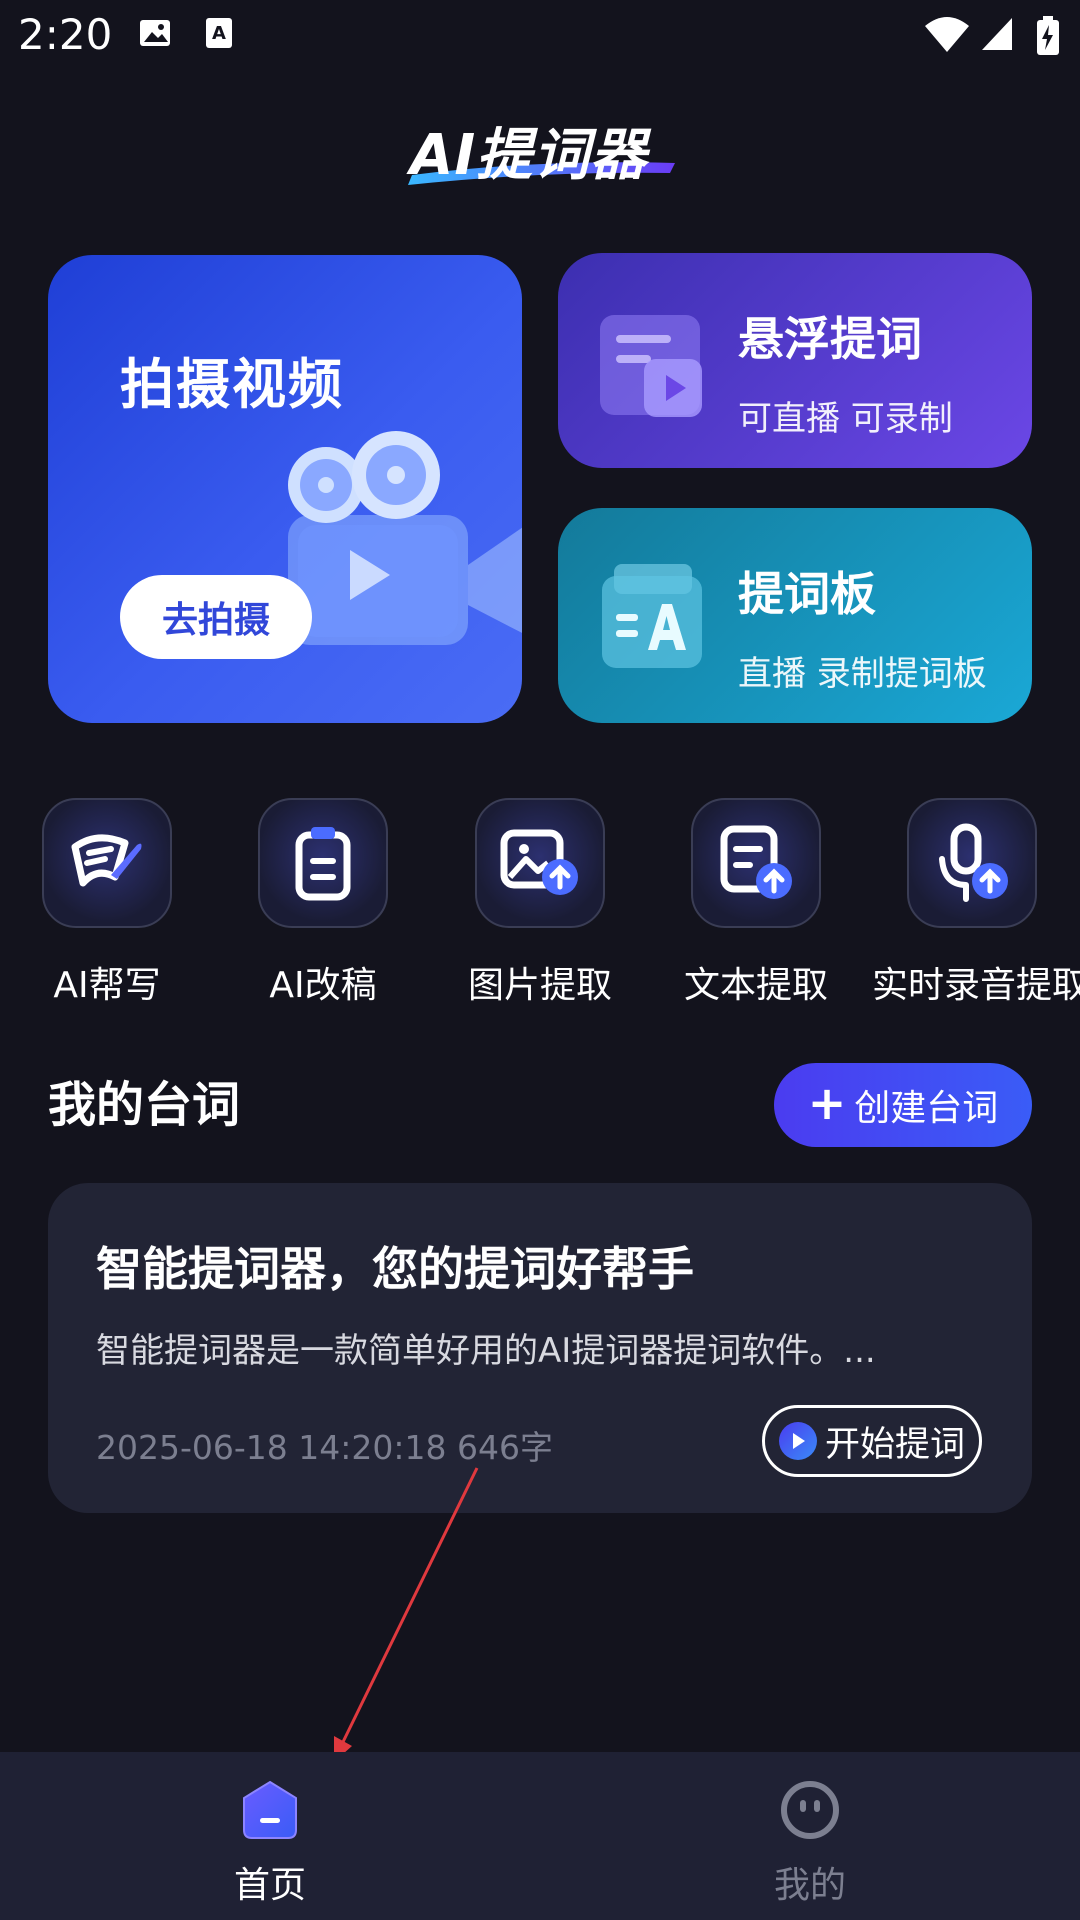 The width and height of the screenshot is (1080, 1920). Describe the element at coordinates (285, 489) in the screenshot. I see `shoot-video-card: 拍摄视频 去拍摄` at that location.